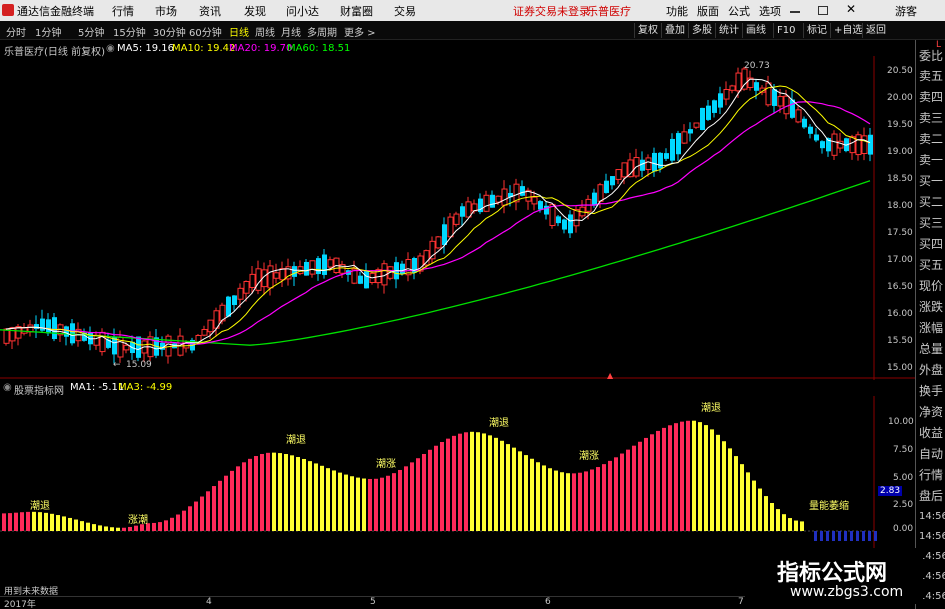 The image size is (945, 609). I want to click on future-data-note: 用到未来数据, so click(31, 592).